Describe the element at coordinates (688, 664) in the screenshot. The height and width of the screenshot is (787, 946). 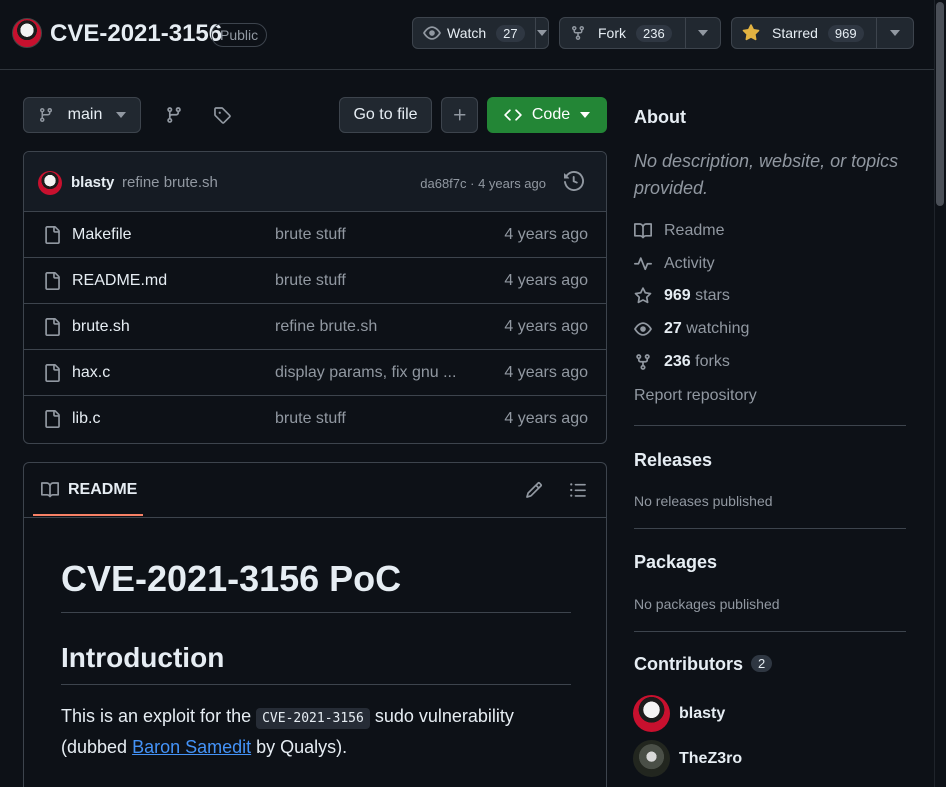
I see `contributors-title: Contributors` at that location.